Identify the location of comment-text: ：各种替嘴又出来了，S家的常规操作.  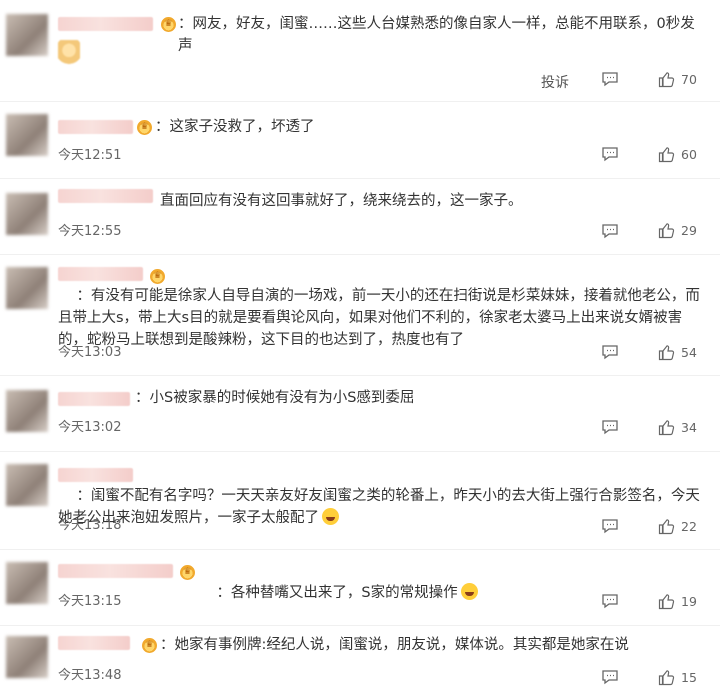
(448, 593).